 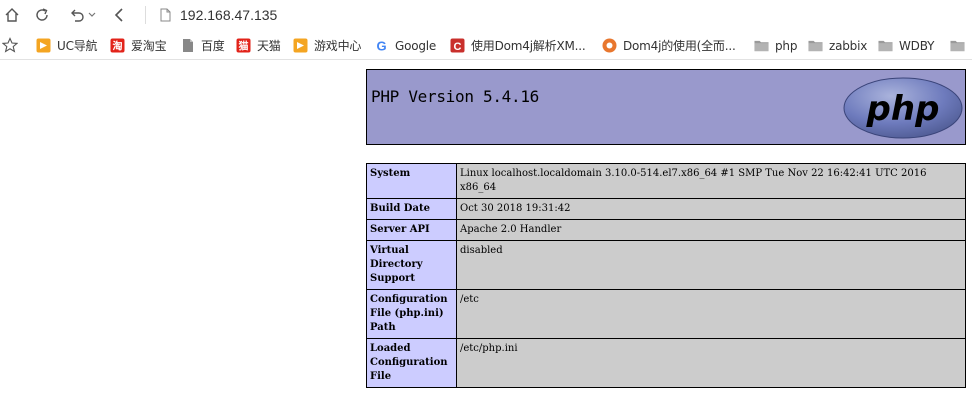 I want to click on bookmark-tmall: 猫 天猫, so click(x=258, y=45).